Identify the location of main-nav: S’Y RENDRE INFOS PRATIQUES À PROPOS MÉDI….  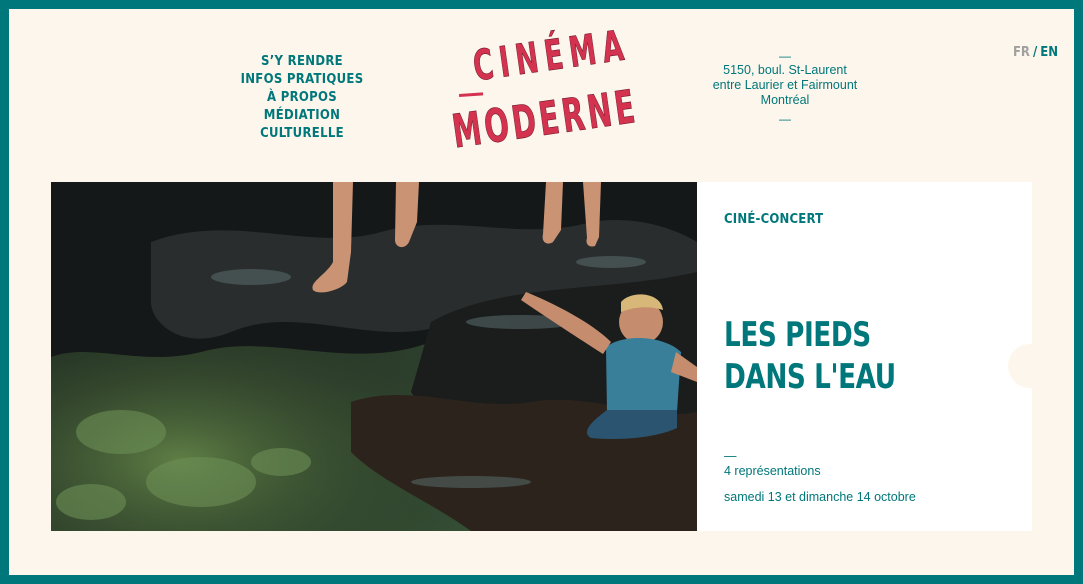
(302, 98).